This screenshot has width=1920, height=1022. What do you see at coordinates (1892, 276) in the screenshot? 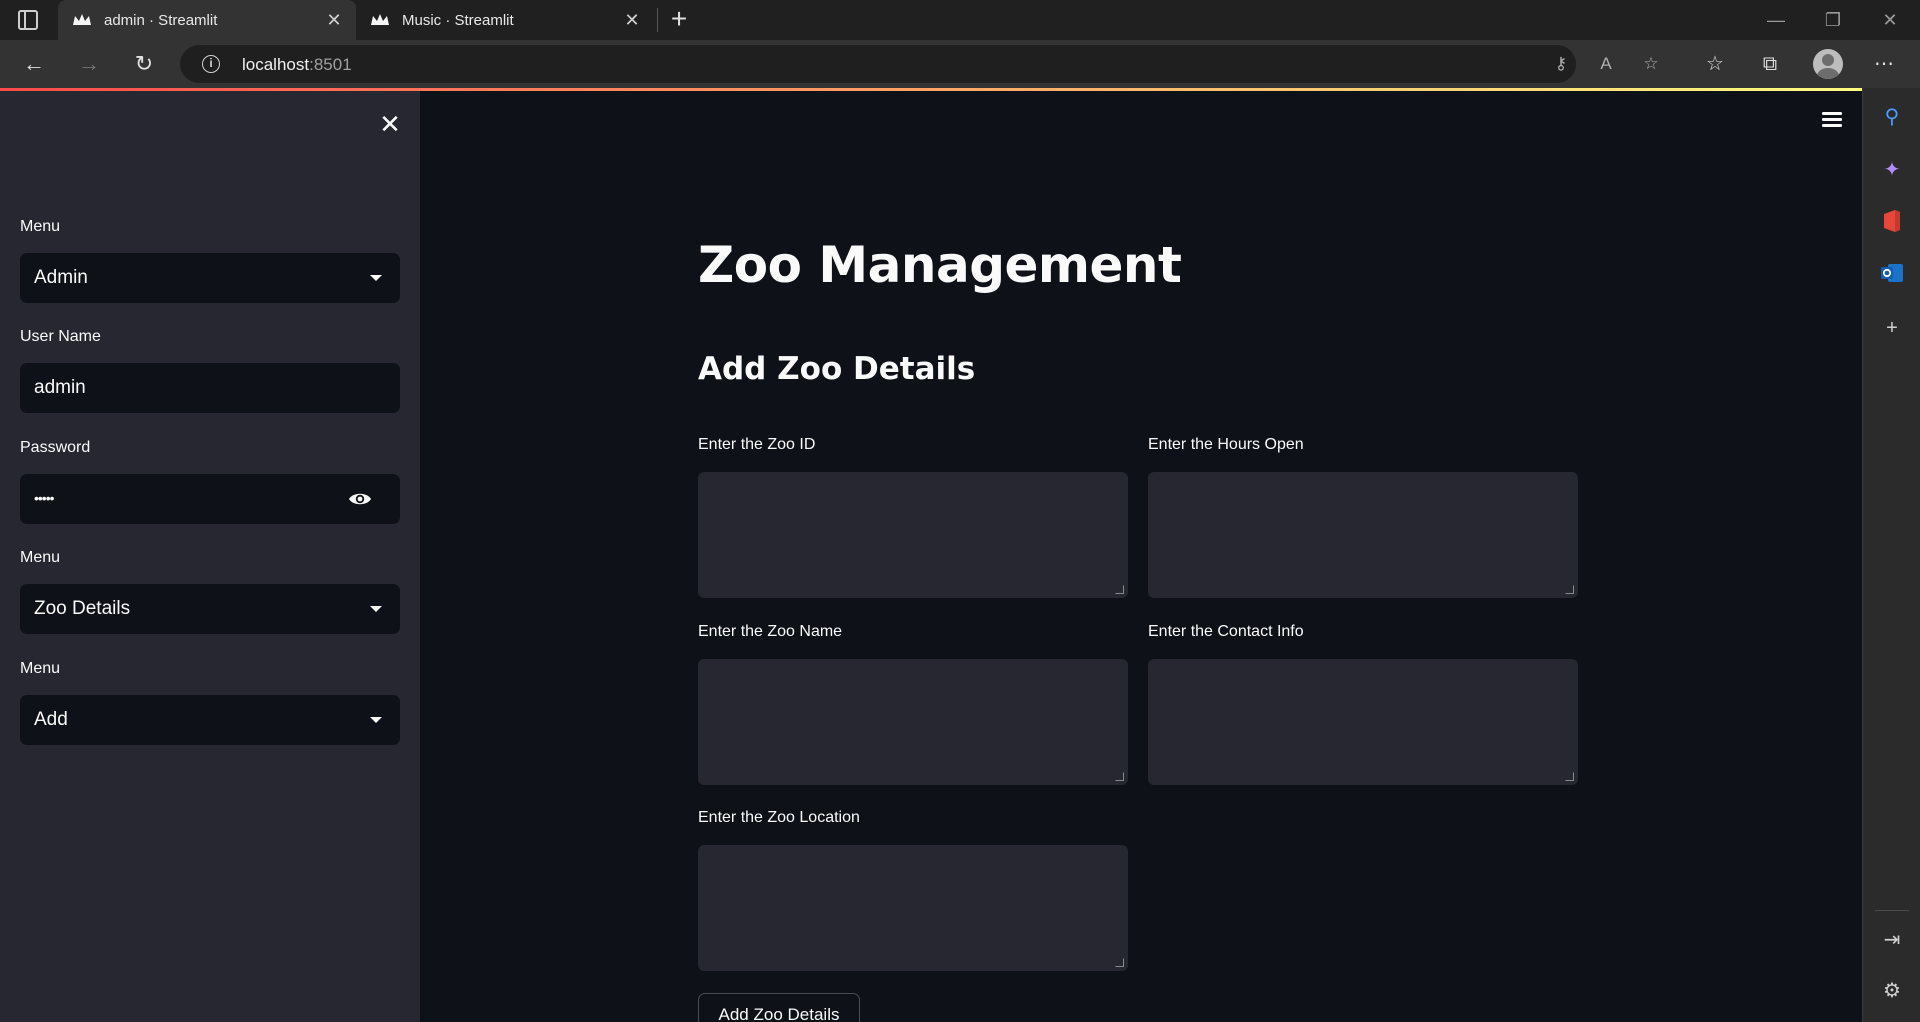
I see `outlook-icon` at bounding box center [1892, 276].